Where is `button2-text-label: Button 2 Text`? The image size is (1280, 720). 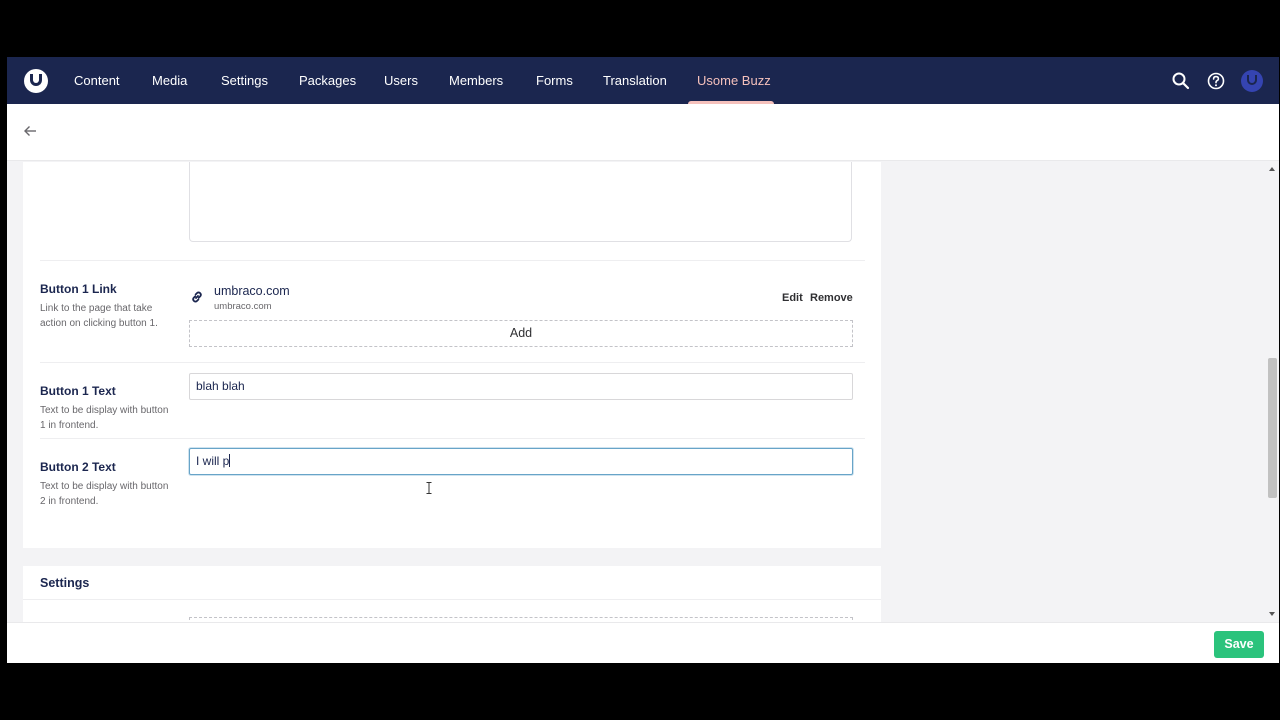 button2-text-label: Button 2 Text is located at coordinates (78, 467).